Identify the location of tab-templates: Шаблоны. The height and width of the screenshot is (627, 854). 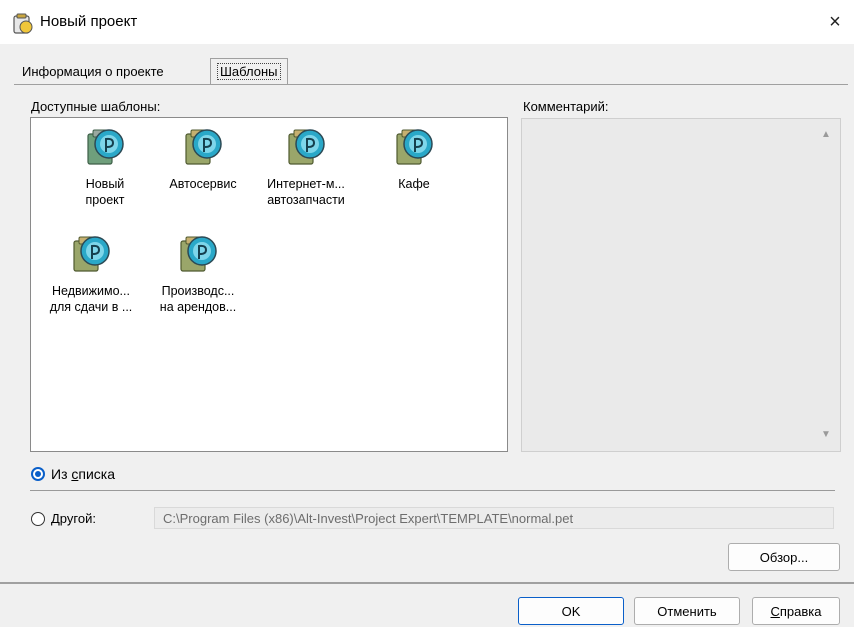
(249, 71).